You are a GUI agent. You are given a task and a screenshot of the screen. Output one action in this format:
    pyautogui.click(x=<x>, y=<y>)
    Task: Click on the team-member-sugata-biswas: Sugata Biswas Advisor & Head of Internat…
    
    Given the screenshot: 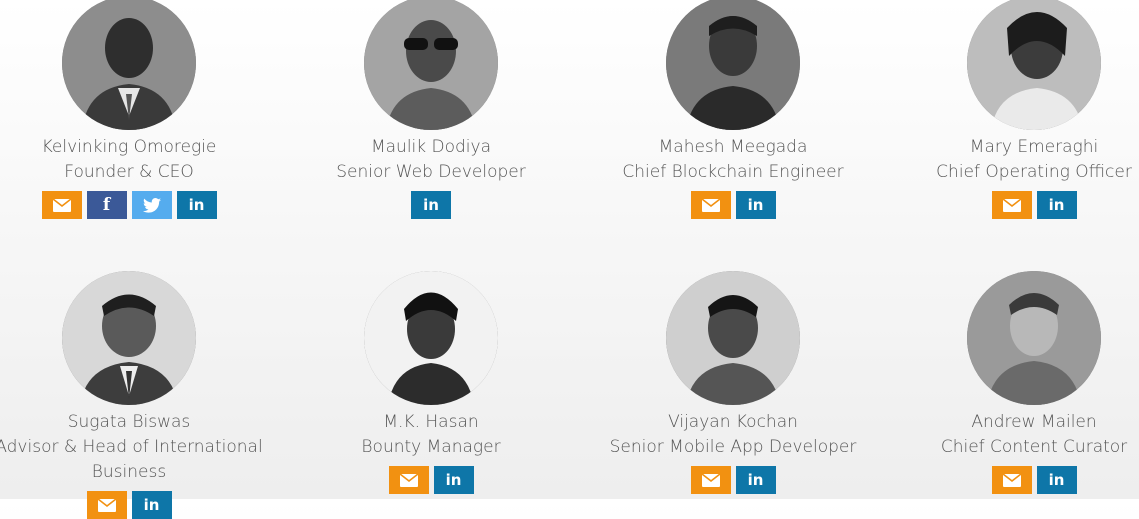 What is the action you would take?
    pyautogui.click(x=139, y=395)
    